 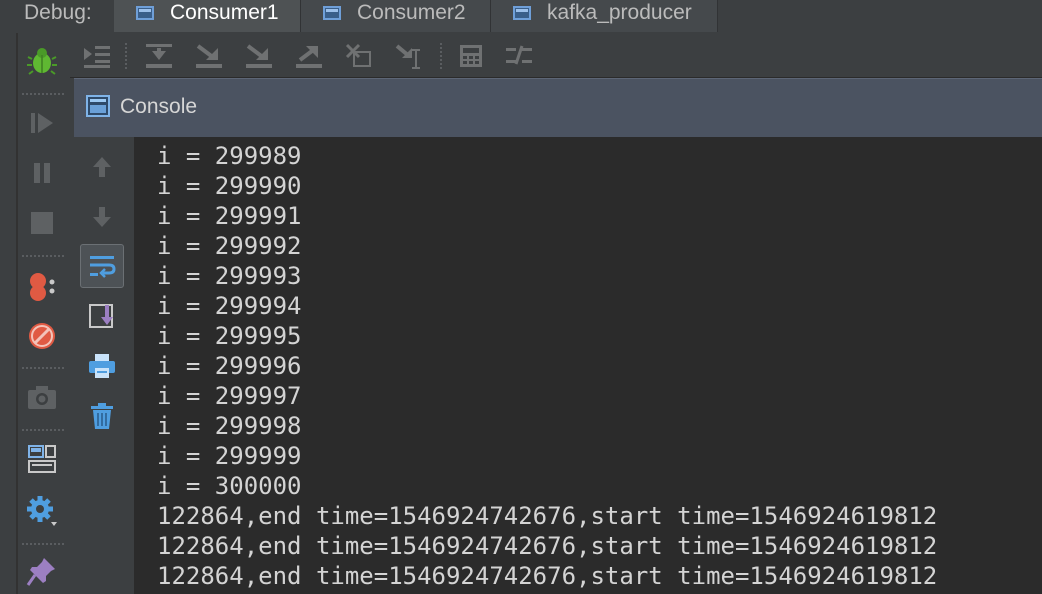 I want to click on settings-icon, so click(x=42, y=511).